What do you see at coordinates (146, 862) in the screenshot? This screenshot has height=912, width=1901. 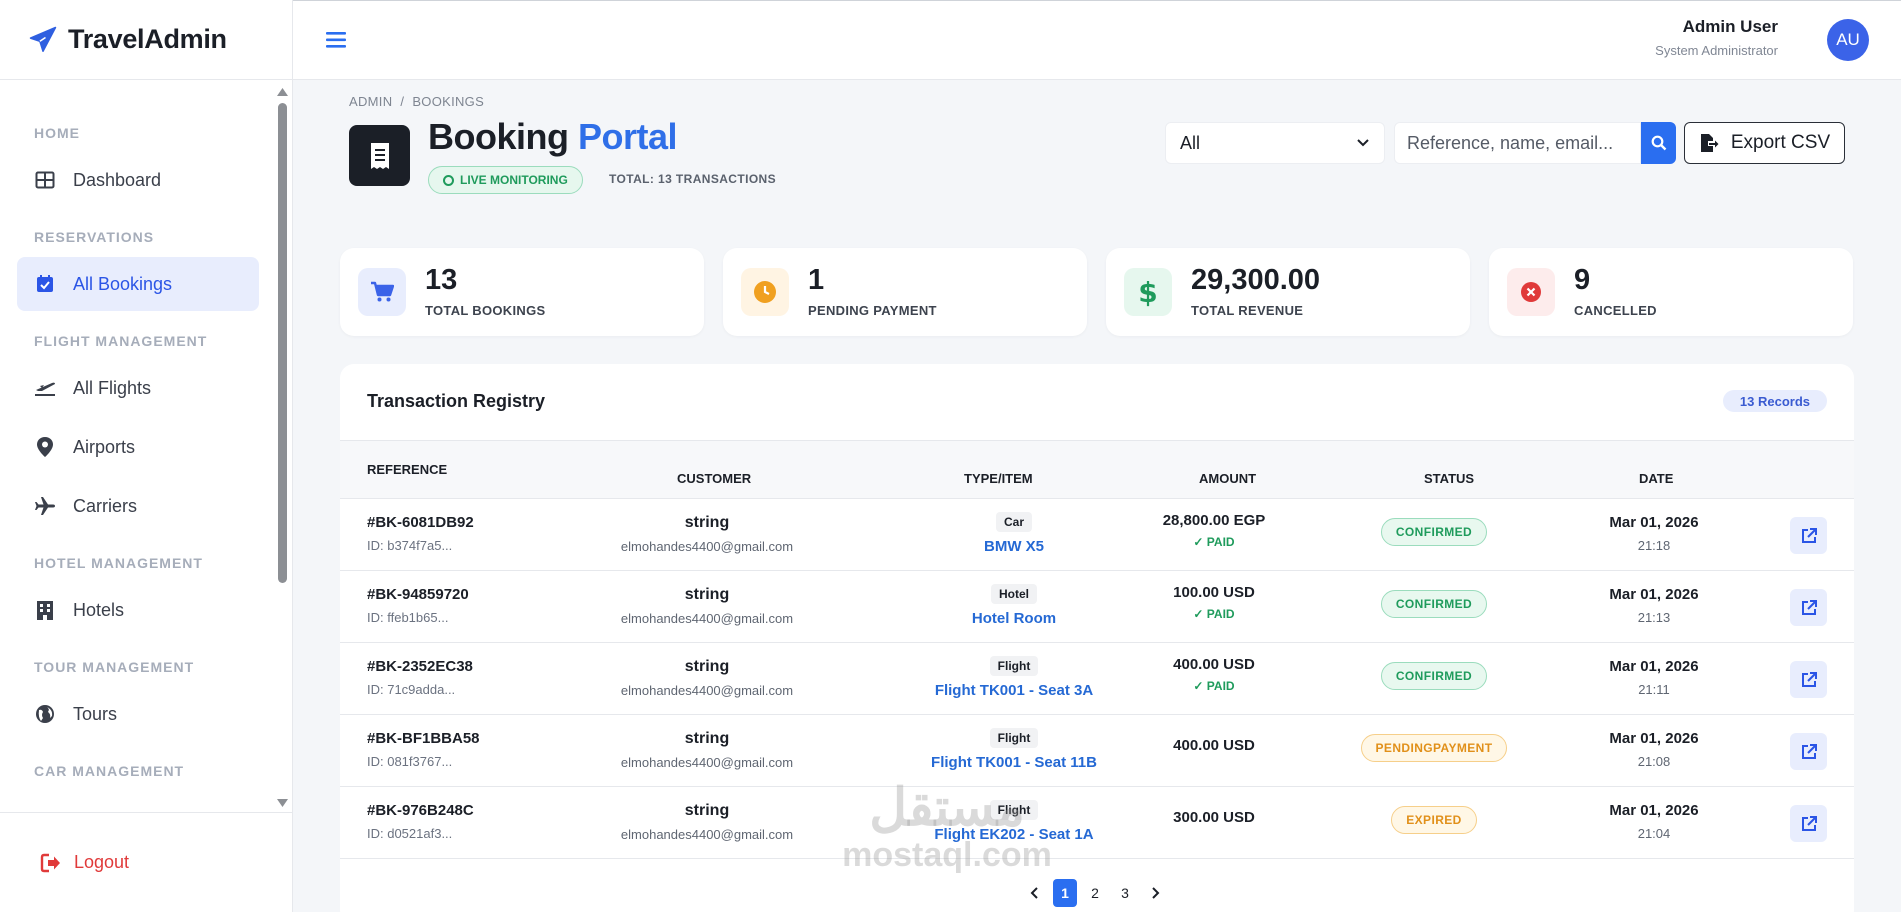 I see `logout-button: Logout` at bounding box center [146, 862].